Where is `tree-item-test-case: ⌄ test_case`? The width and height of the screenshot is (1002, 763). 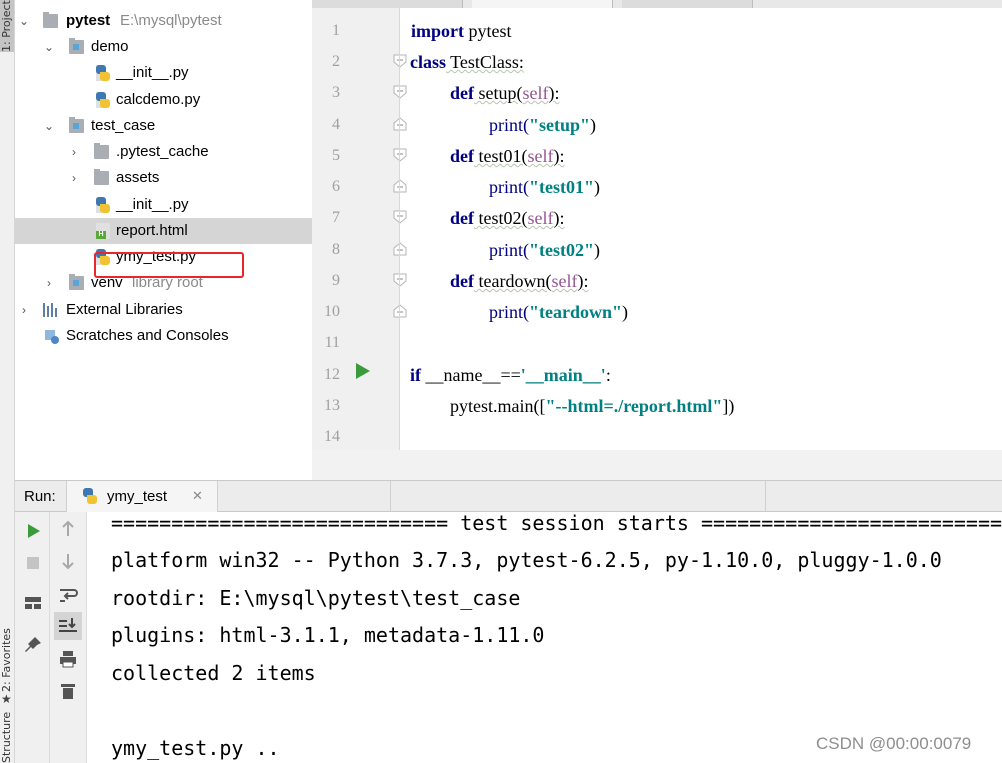
tree-item-test-case: ⌄ test_case is located at coordinates (163, 126).